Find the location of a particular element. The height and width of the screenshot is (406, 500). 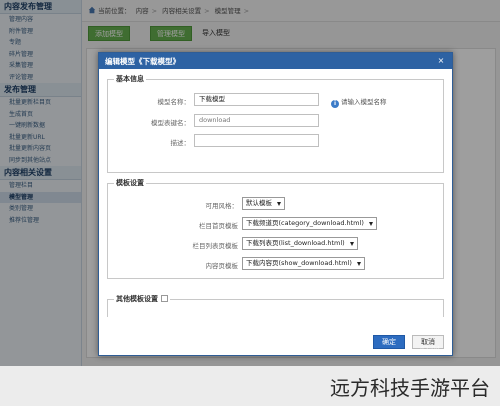

description-label: 描述： is located at coordinates (180, 143).